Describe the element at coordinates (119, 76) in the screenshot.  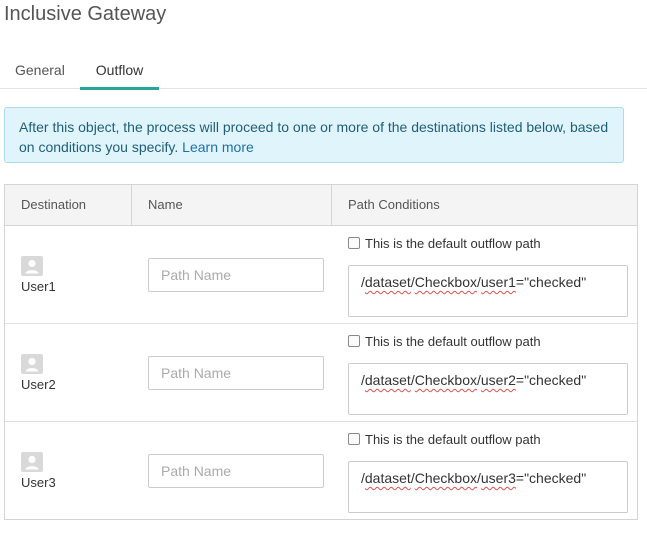
I see `tab-outflow: Outflow` at that location.